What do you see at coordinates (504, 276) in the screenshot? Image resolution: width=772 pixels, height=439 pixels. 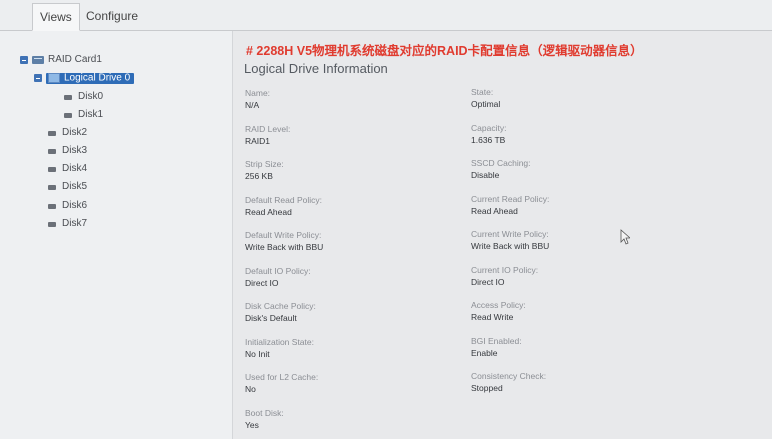 I see `field-current-io-policy: Current IO Policy: Direct IO` at bounding box center [504, 276].